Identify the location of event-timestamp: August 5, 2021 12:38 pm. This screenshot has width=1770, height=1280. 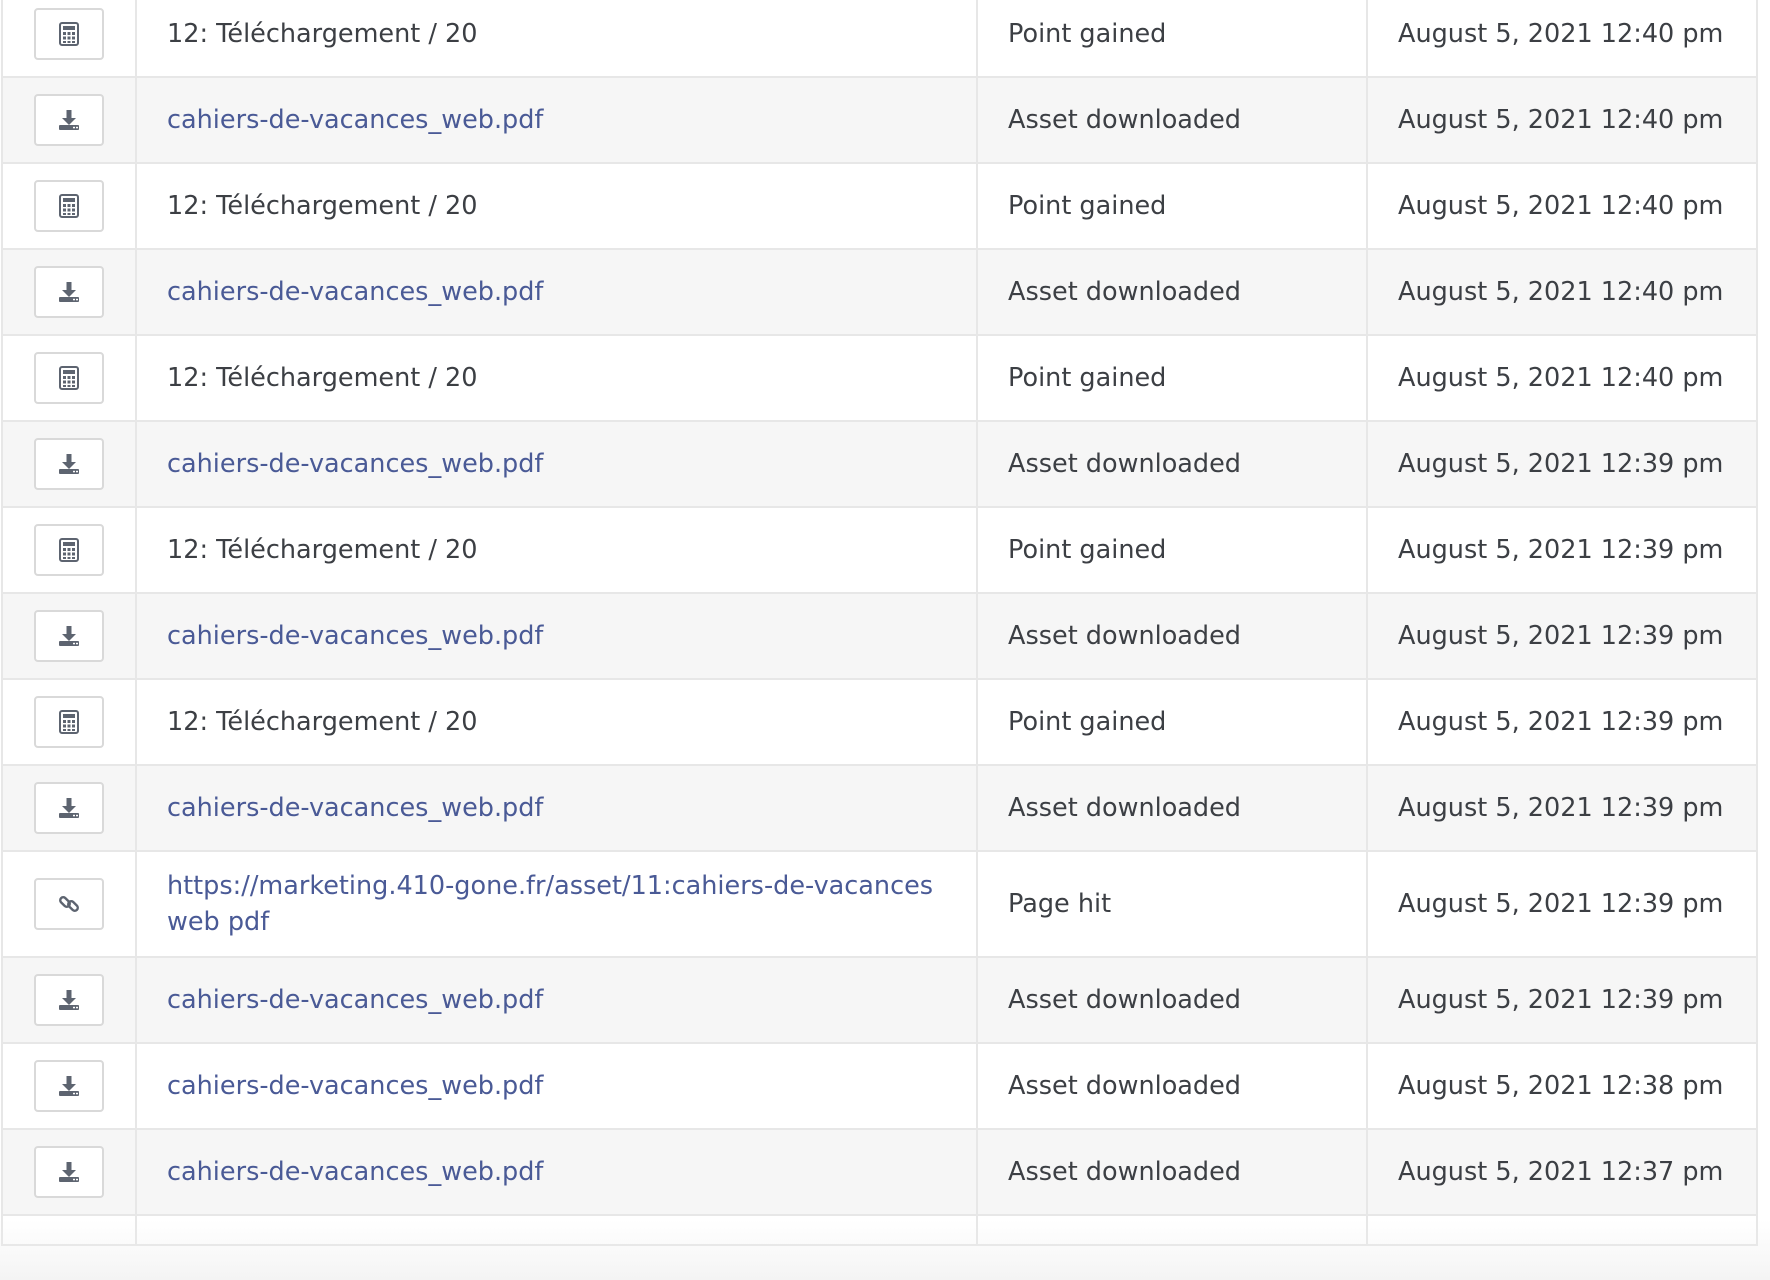
(1562, 1086).